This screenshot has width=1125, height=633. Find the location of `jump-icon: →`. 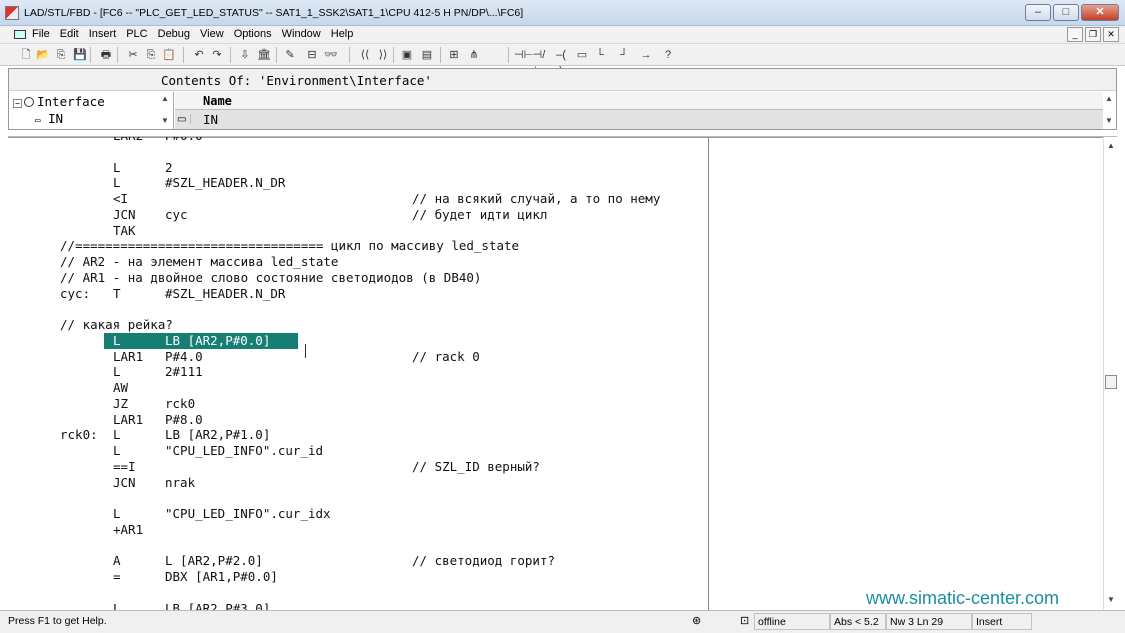

jump-icon: → is located at coordinates (646, 55).